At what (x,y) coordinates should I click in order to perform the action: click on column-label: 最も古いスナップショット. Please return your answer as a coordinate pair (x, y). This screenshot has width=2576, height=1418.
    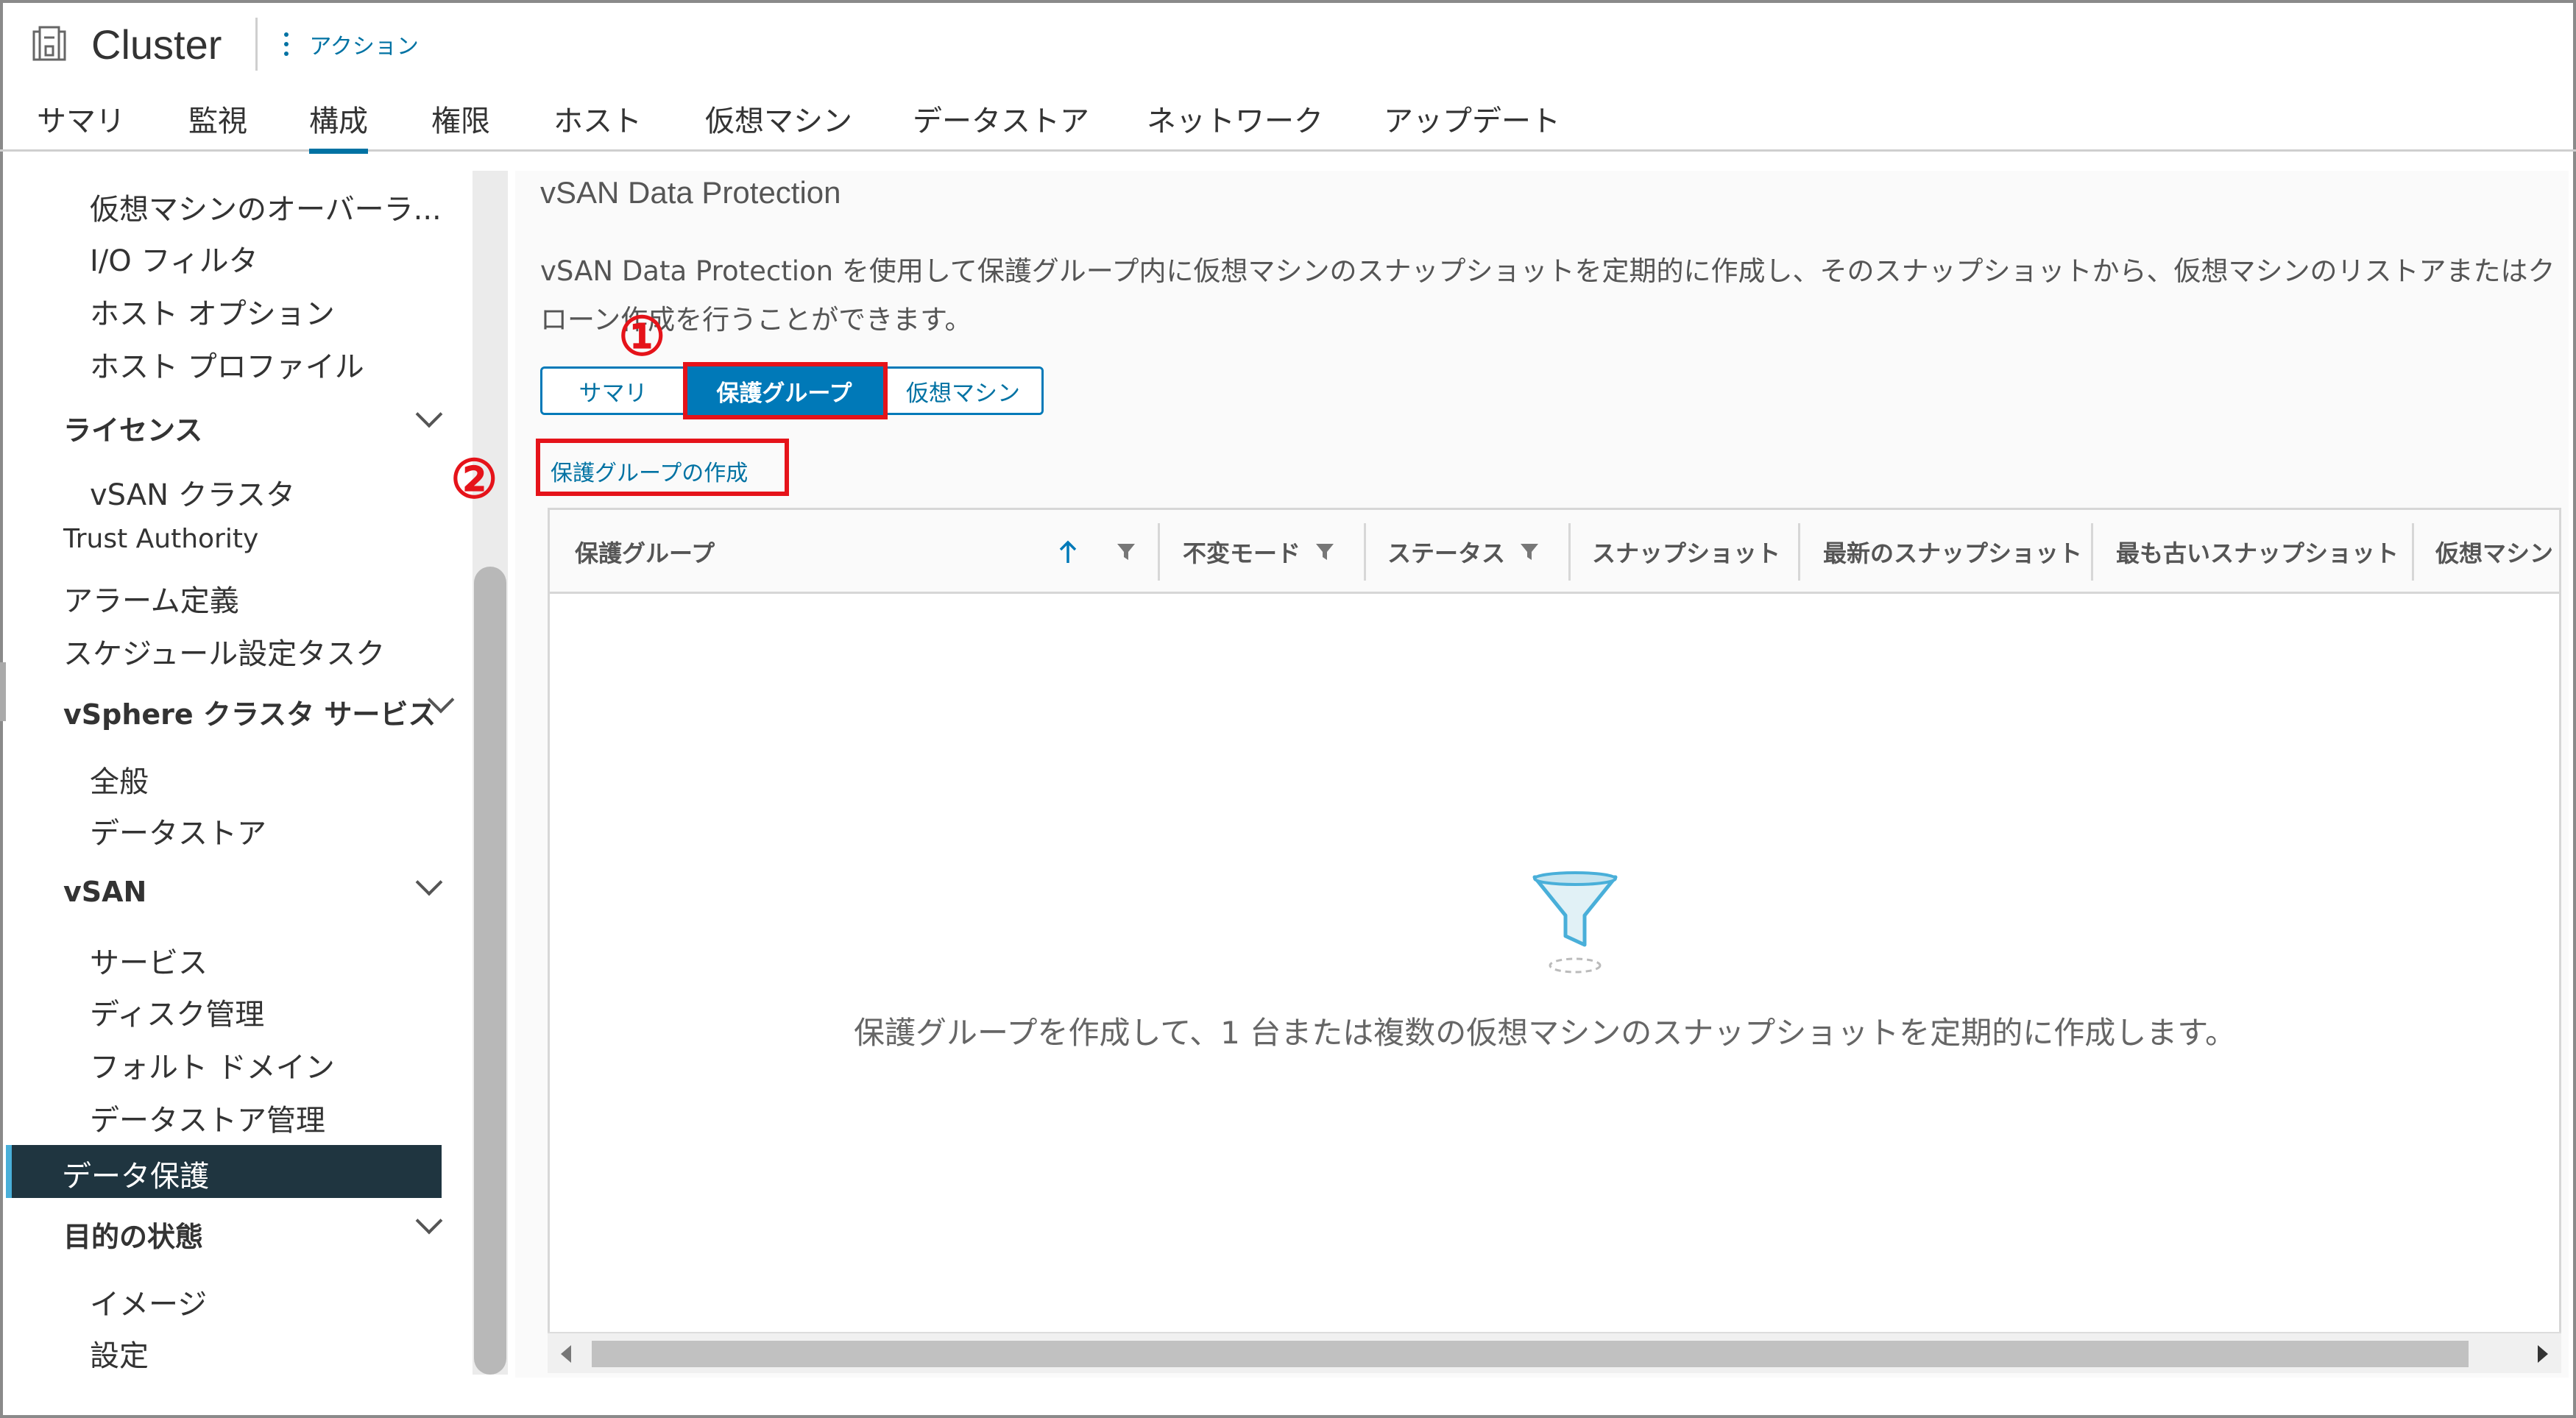
    Looking at the image, I should click on (2257, 553).